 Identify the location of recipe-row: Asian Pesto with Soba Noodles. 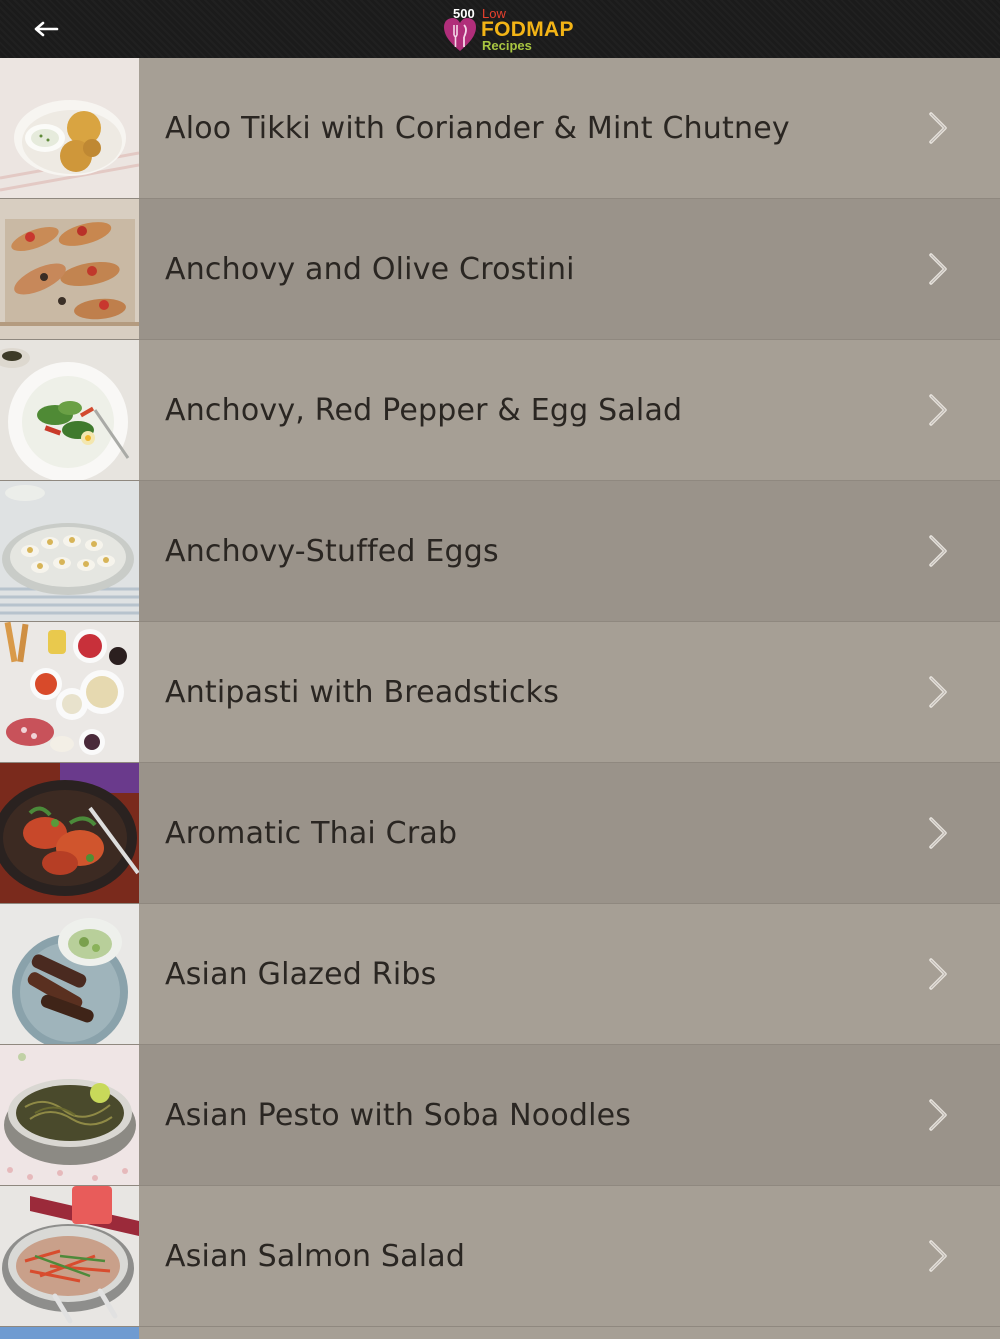
(500, 1115).